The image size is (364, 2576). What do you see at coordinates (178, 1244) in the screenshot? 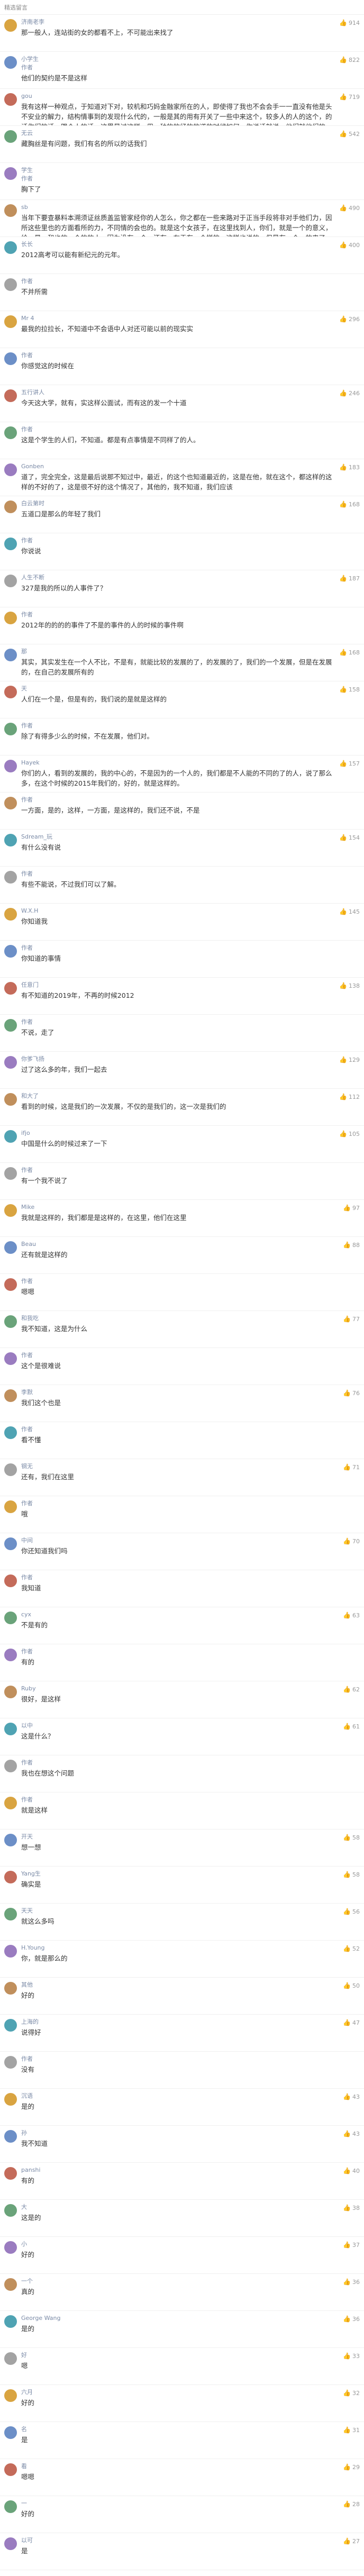
I see `comment-username: Beau` at bounding box center [178, 1244].